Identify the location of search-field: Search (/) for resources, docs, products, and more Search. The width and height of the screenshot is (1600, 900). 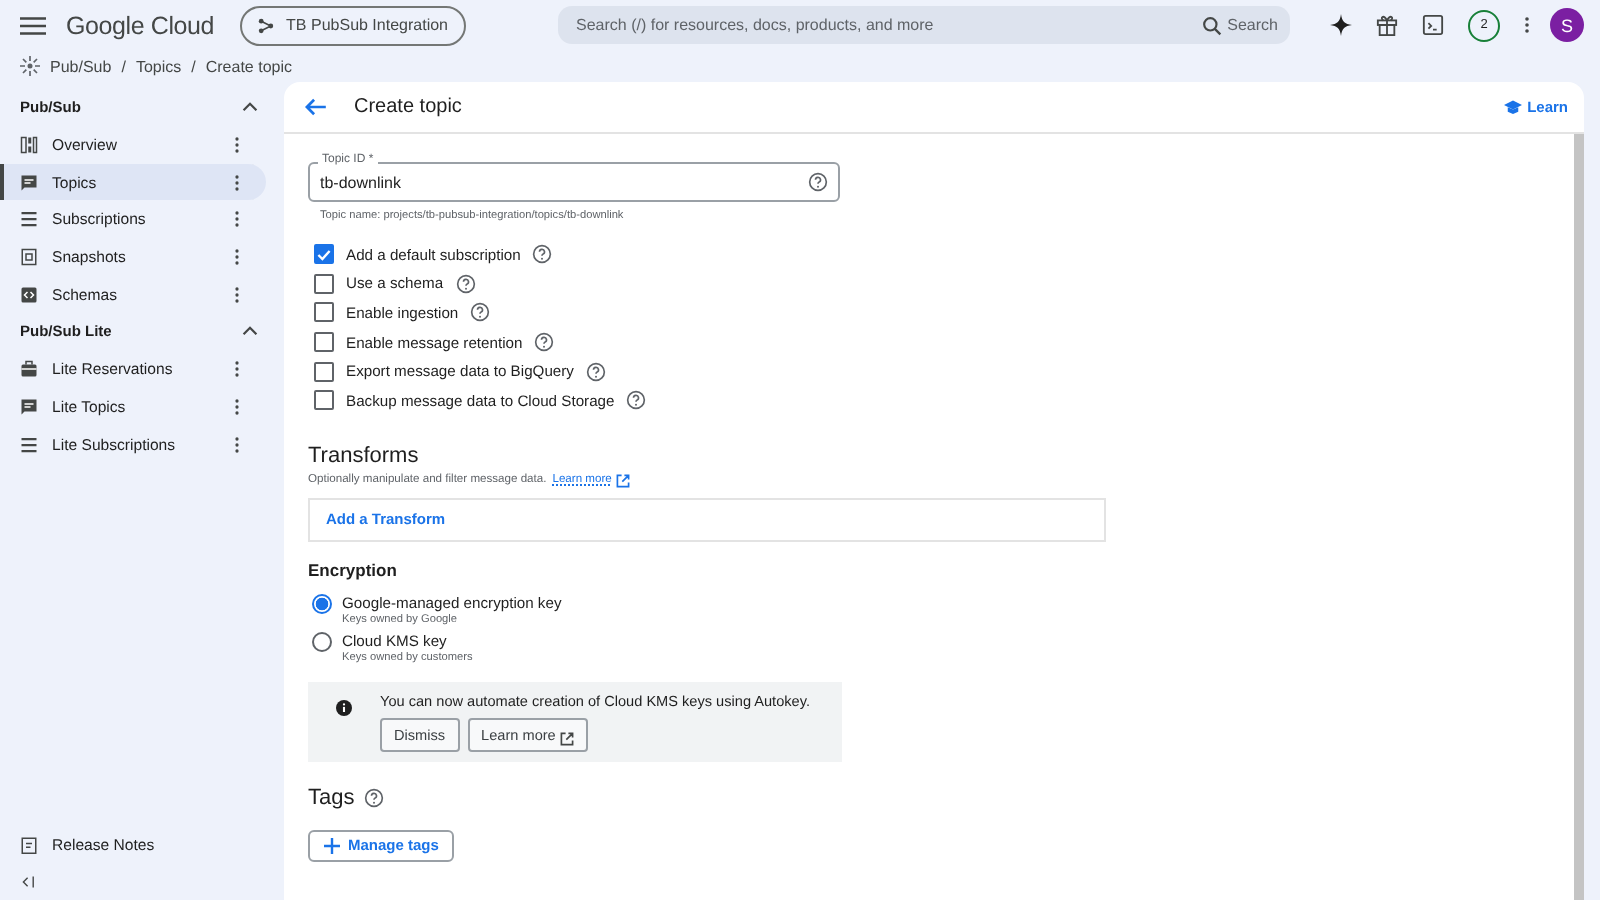
(924, 25).